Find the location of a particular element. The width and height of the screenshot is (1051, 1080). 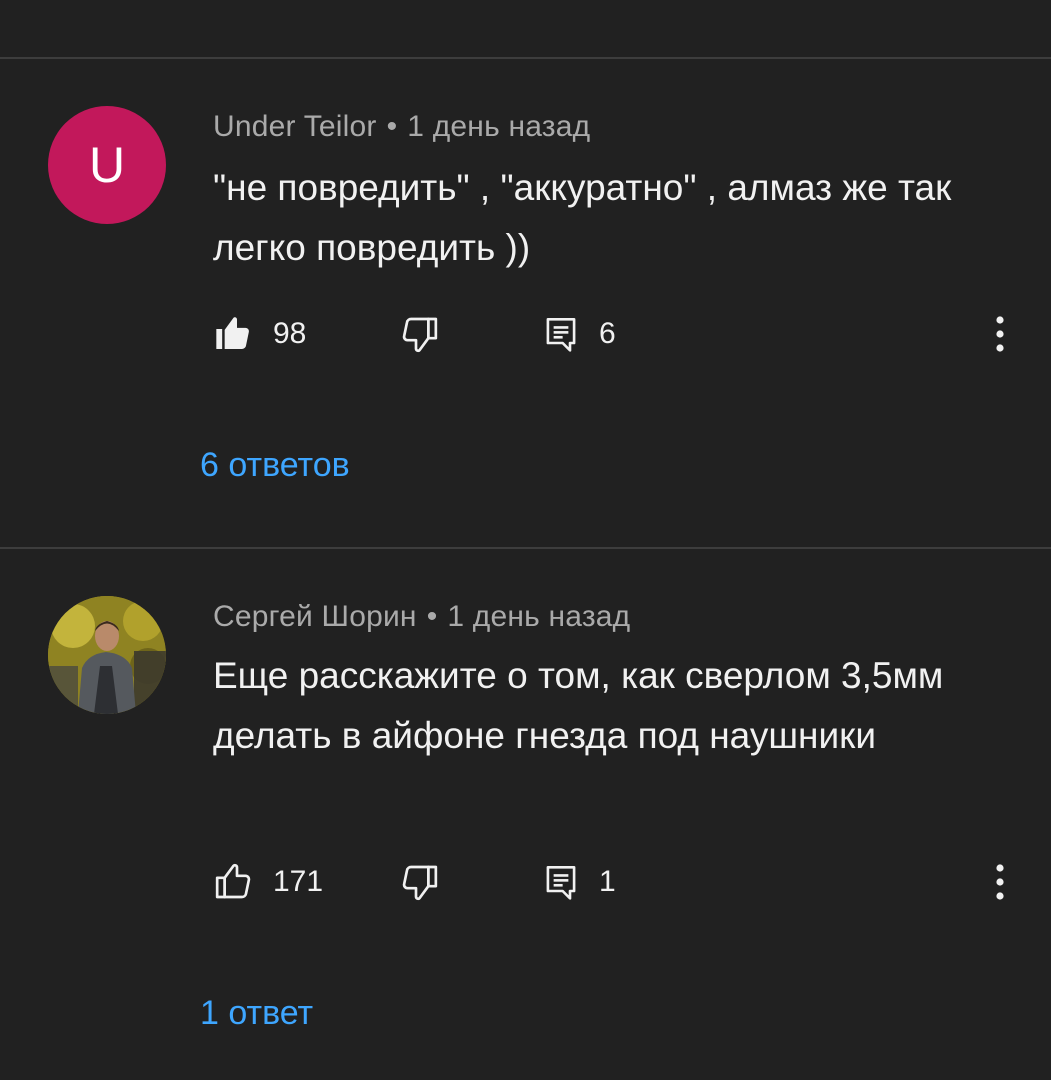

avatar-photo is located at coordinates (107, 655).